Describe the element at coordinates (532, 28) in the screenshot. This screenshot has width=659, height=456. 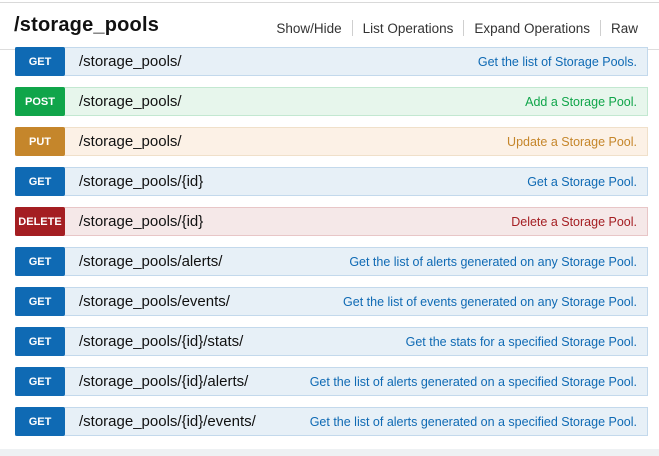
I see `expand-operations-link: Expand Operations` at that location.